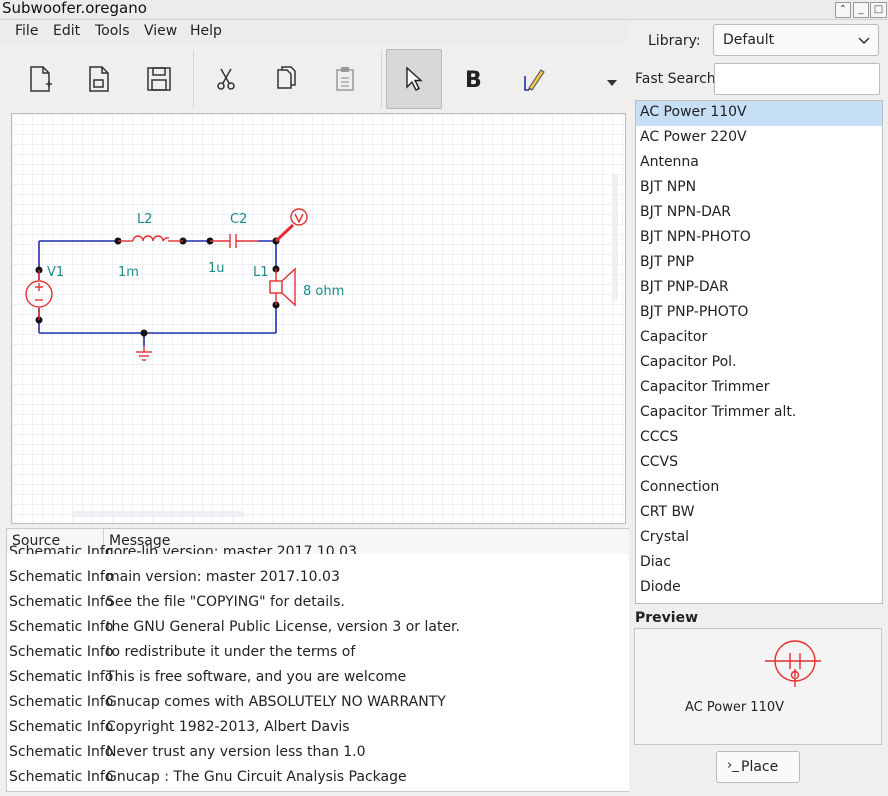 This screenshot has width=888, height=796. What do you see at coordinates (444, 10) in the screenshot?
I see `title-bar: Subwoofer.oregano ⌃ _ □` at bounding box center [444, 10].